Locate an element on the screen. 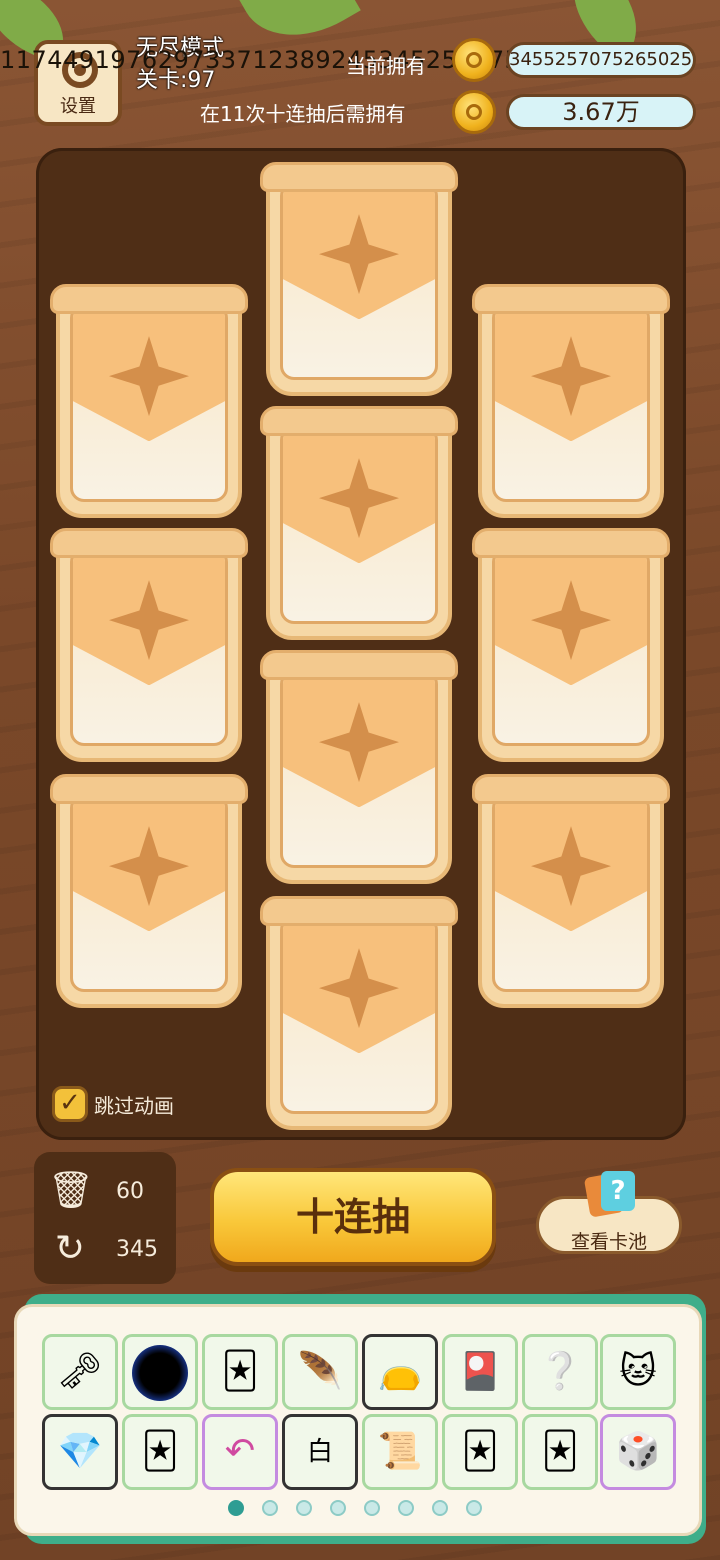  black-hole-icon is located at coordinates (160, 1373).